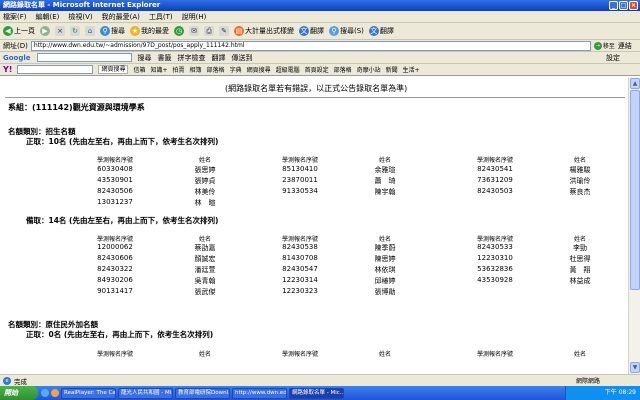 Image resolution: width=640 pixels, height=400 pixels. What do you see at coordinates (392, 69) in the screenshot?
I see `yahoo-item: 新聞` at bounding box center [392, 69].